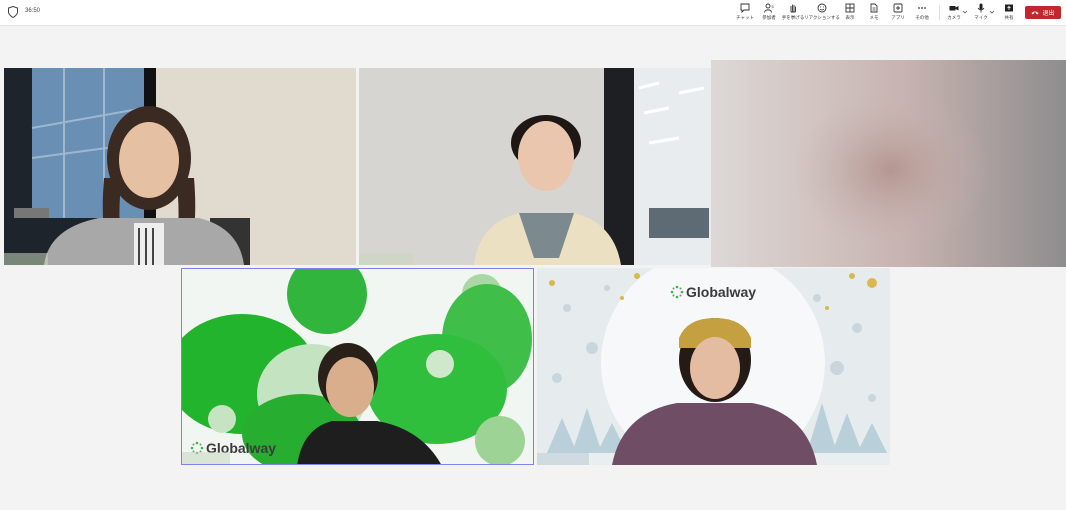 This screenshot has height=510, width=1066. What do you see at coordinates (898, 17) in the screenshot?
I see `apps-label: アプリ` at bounding box center [898, 17].